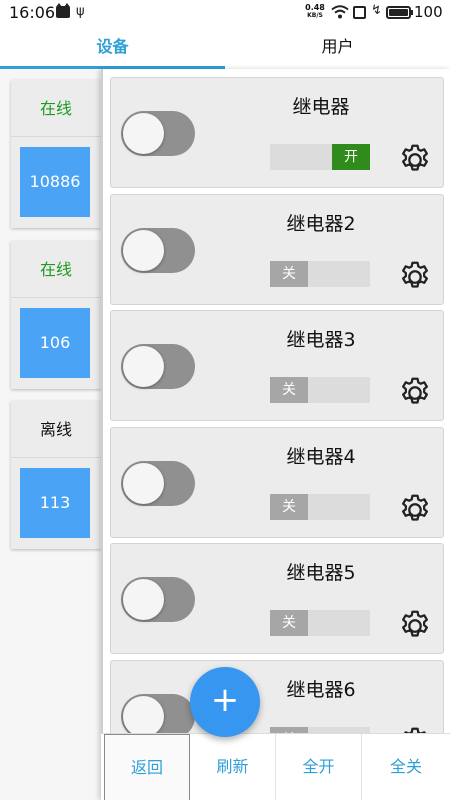  Describe the element at coordinates (321, 107) in the screenshot. I see `relay-name: 继电器` at that location.